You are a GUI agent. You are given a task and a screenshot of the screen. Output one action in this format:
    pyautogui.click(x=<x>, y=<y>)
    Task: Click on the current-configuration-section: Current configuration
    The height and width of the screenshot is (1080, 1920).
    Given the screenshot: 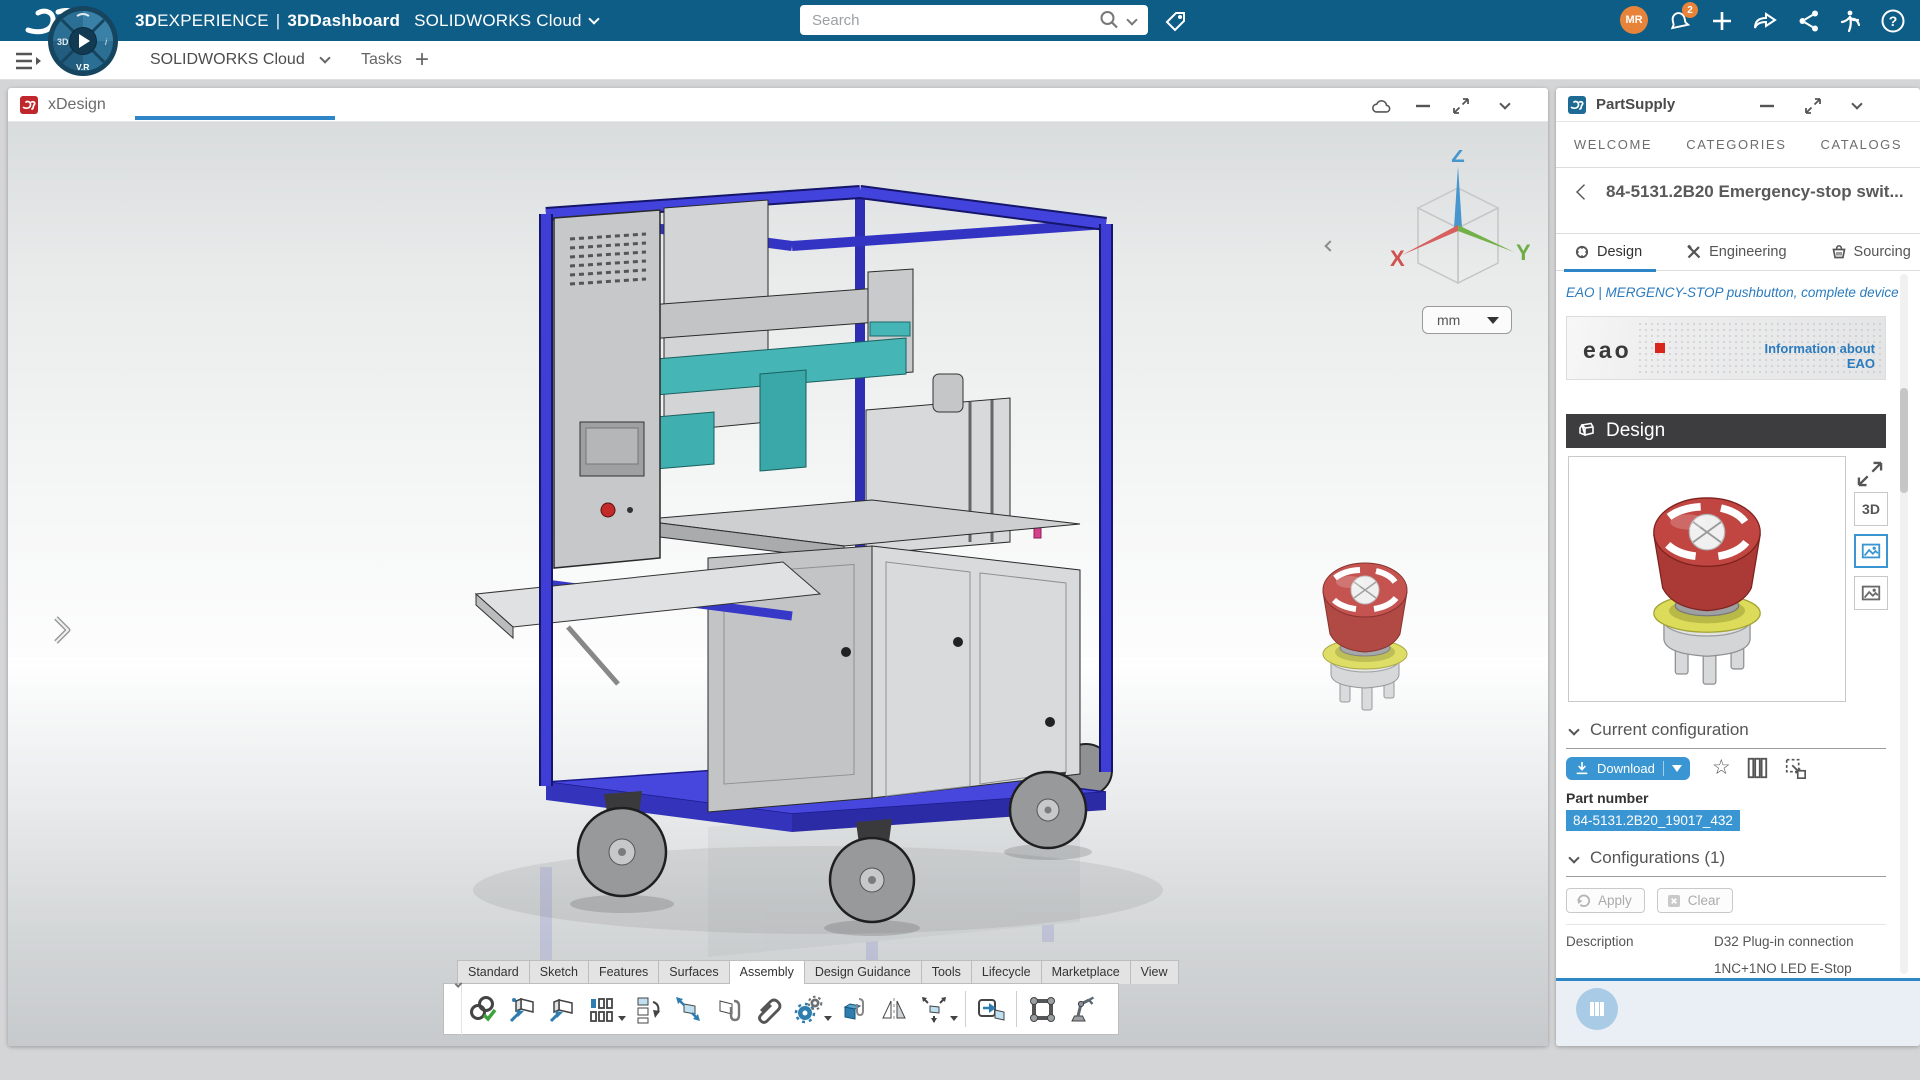 What is the action you would take?
    pyautogui.click(x=1726, y=734)
    